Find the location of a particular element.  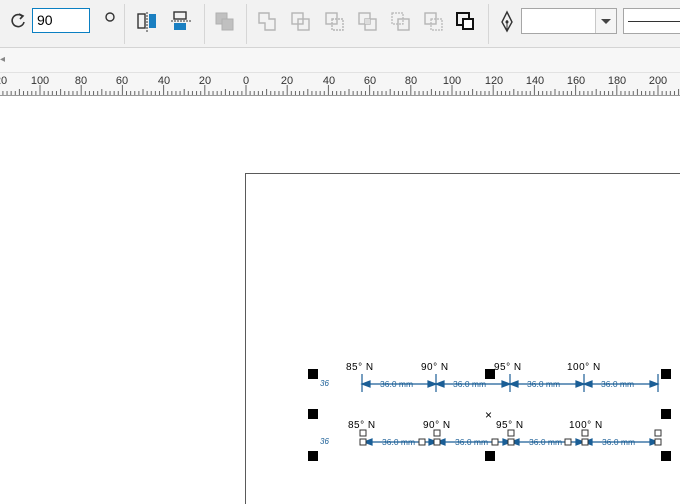

mirror-vertical-icon is located at coordinates (181, 21).